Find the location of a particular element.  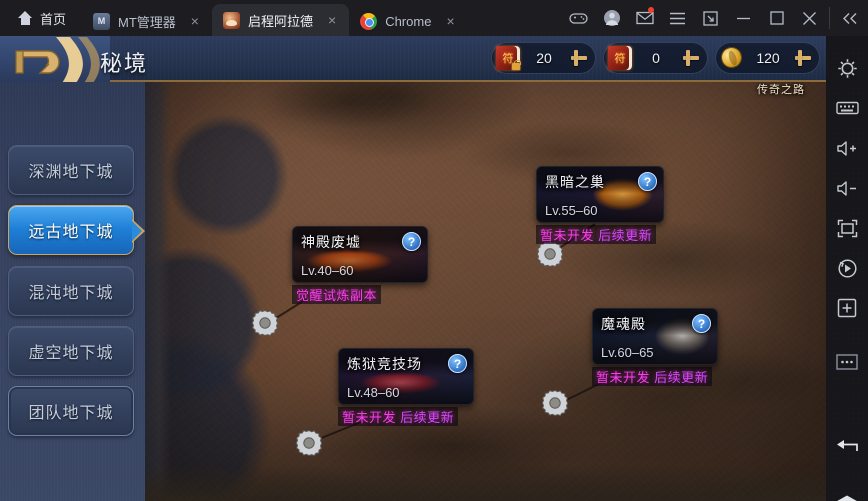

tab-chrome: Chrome × is located at coordinates (408, 21).